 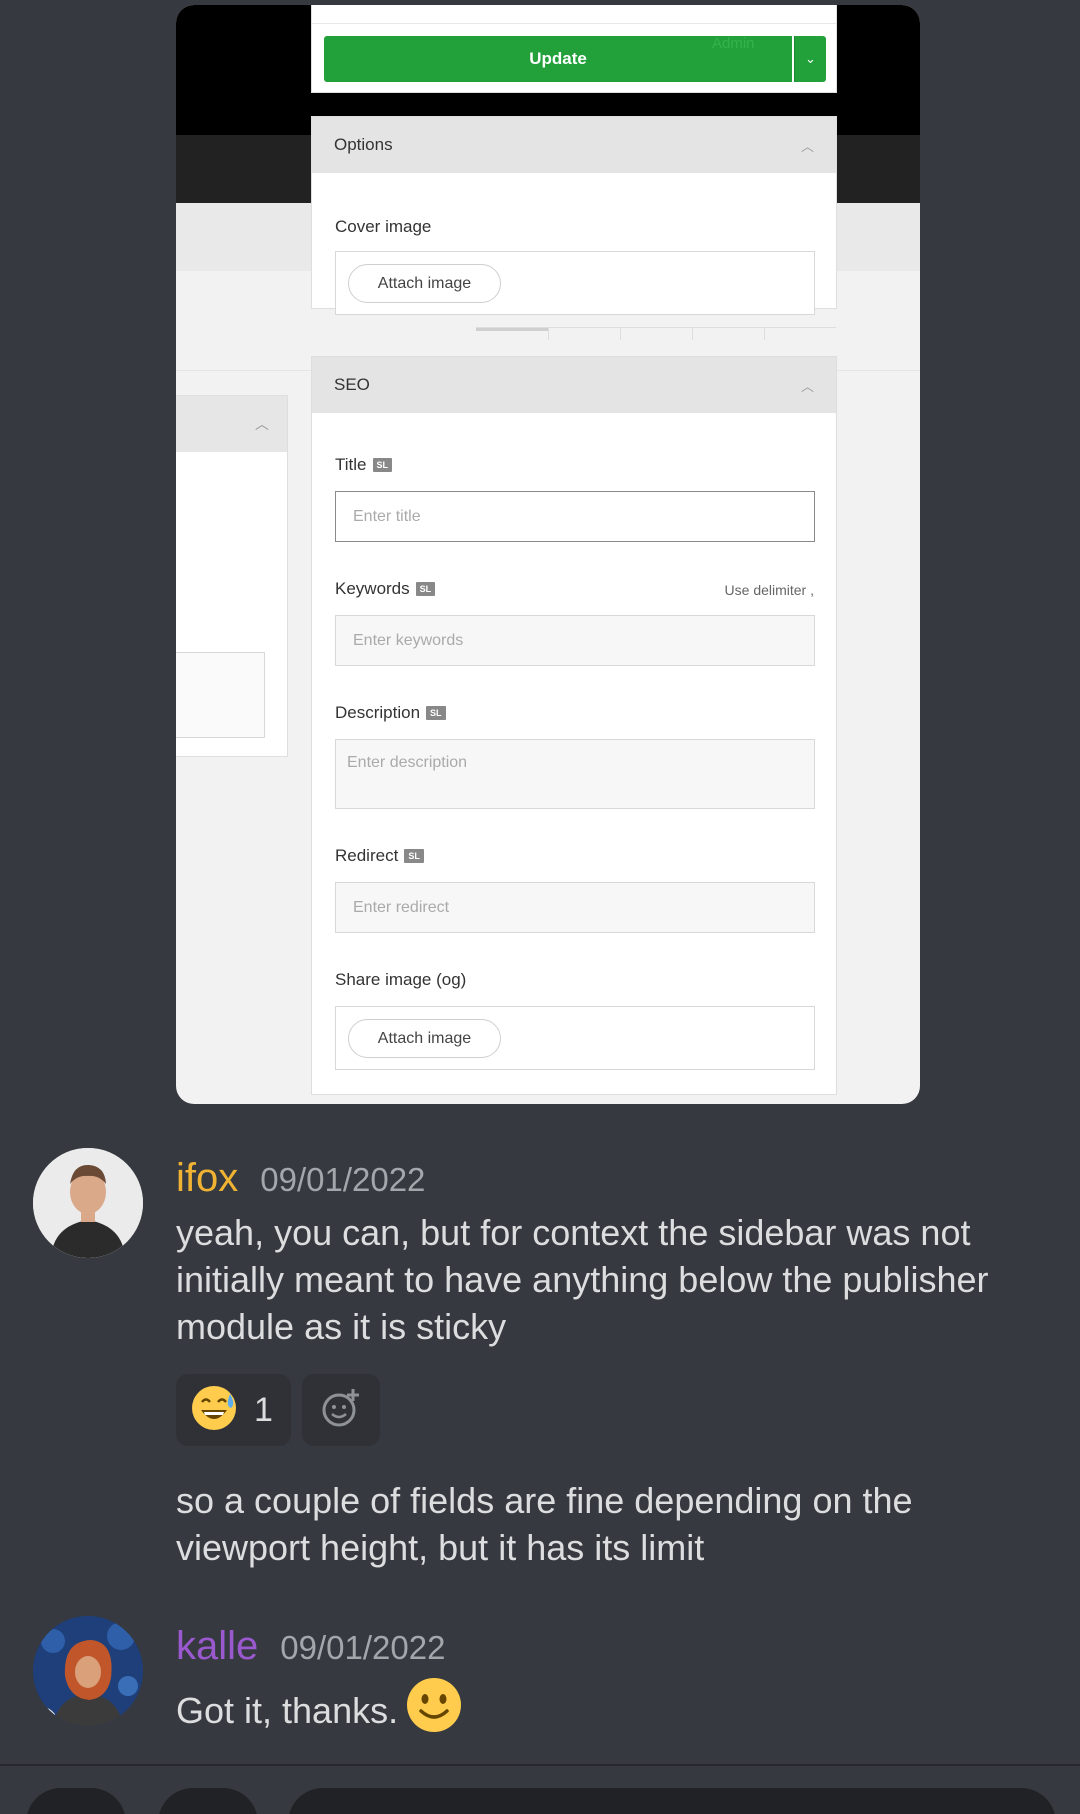 What do you see at coordinates (424, 283) in the screenshot?
I see `cover-attach-image-button: Attach image` at bounding box center [424, 283].